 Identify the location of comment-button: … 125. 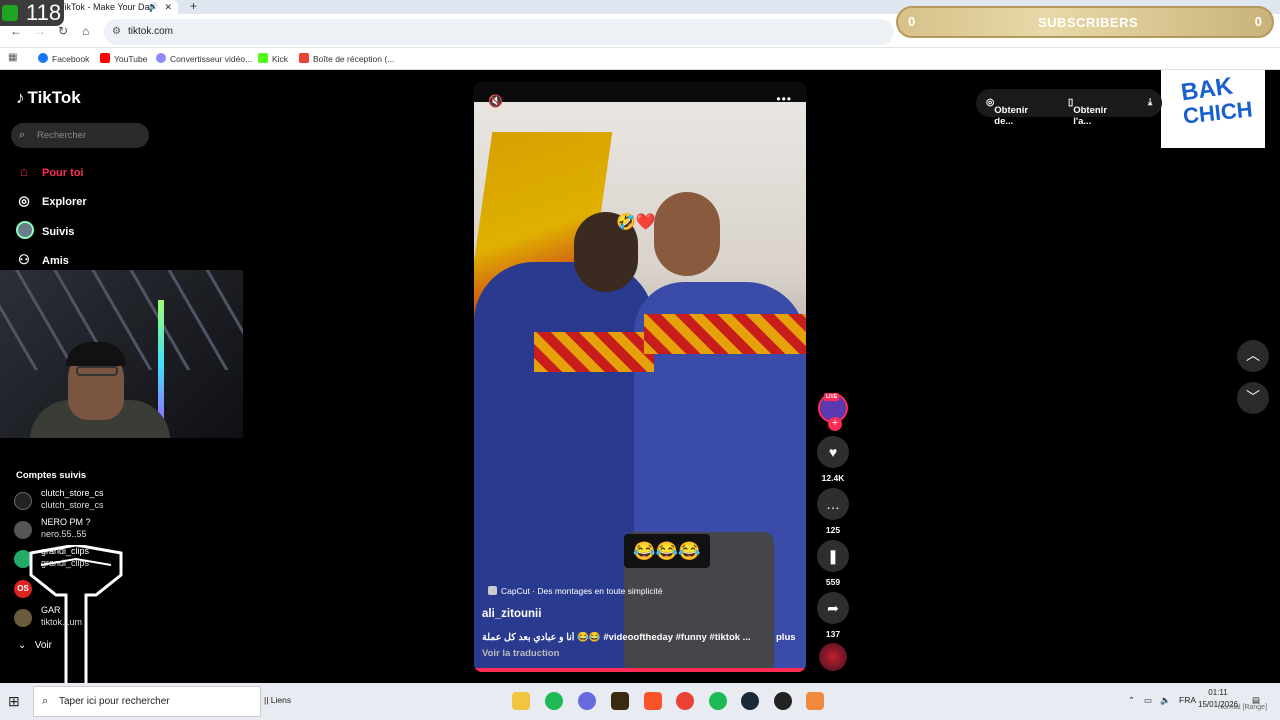
(833, 511).